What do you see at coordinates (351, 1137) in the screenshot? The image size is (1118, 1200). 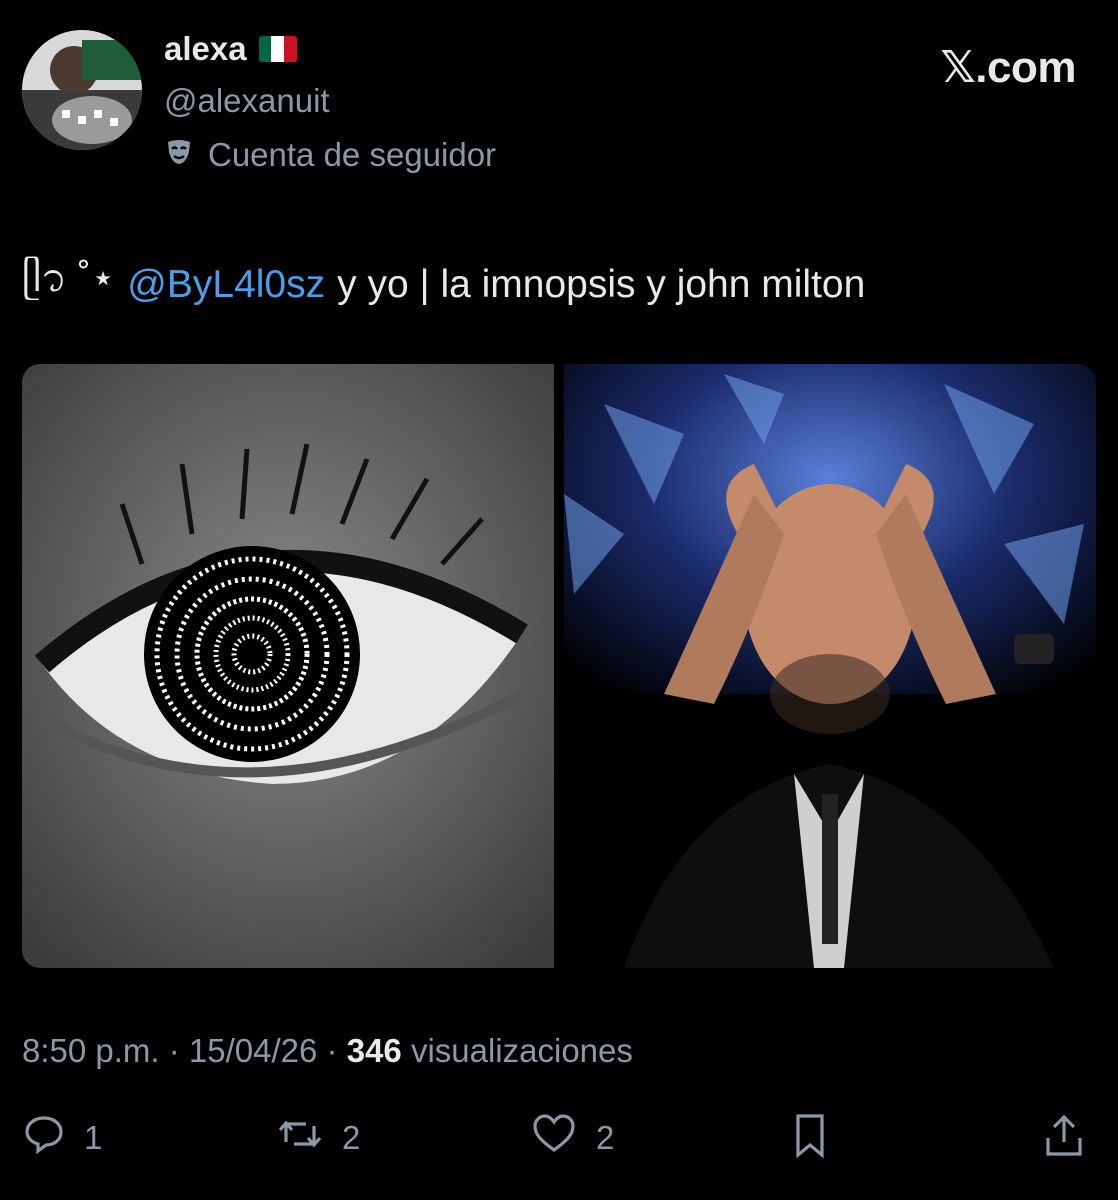 I see `retweet-count: 2` at bounding box center [351, 1137].